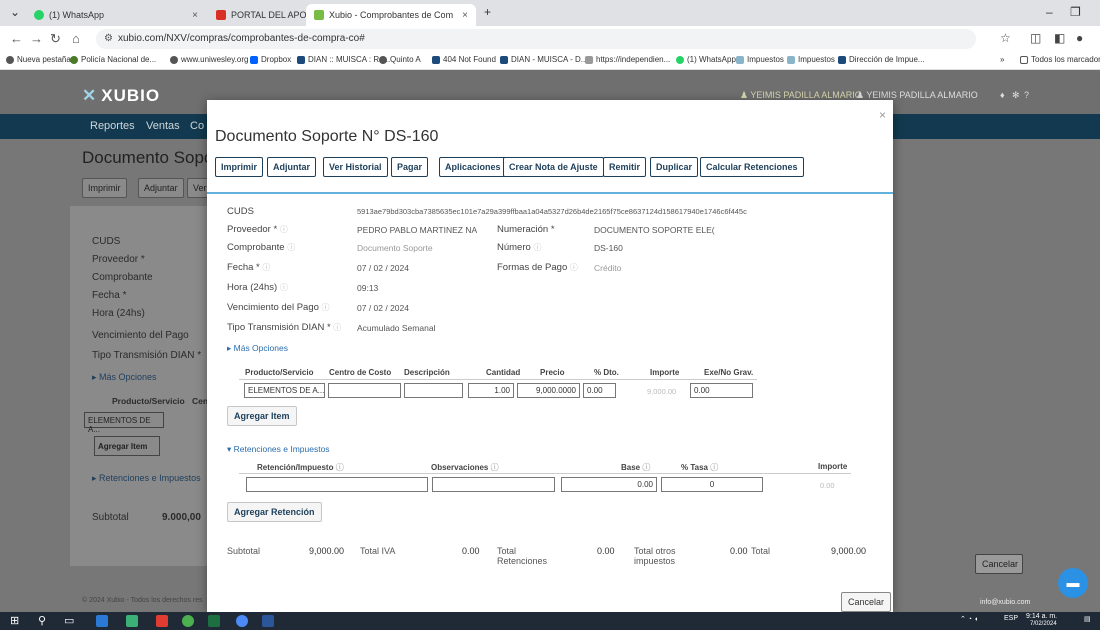  What do you see at coordinates (70, 620) in the screenshot?
I see `task-view-icon: ▭` at bounding box center [70, 620].